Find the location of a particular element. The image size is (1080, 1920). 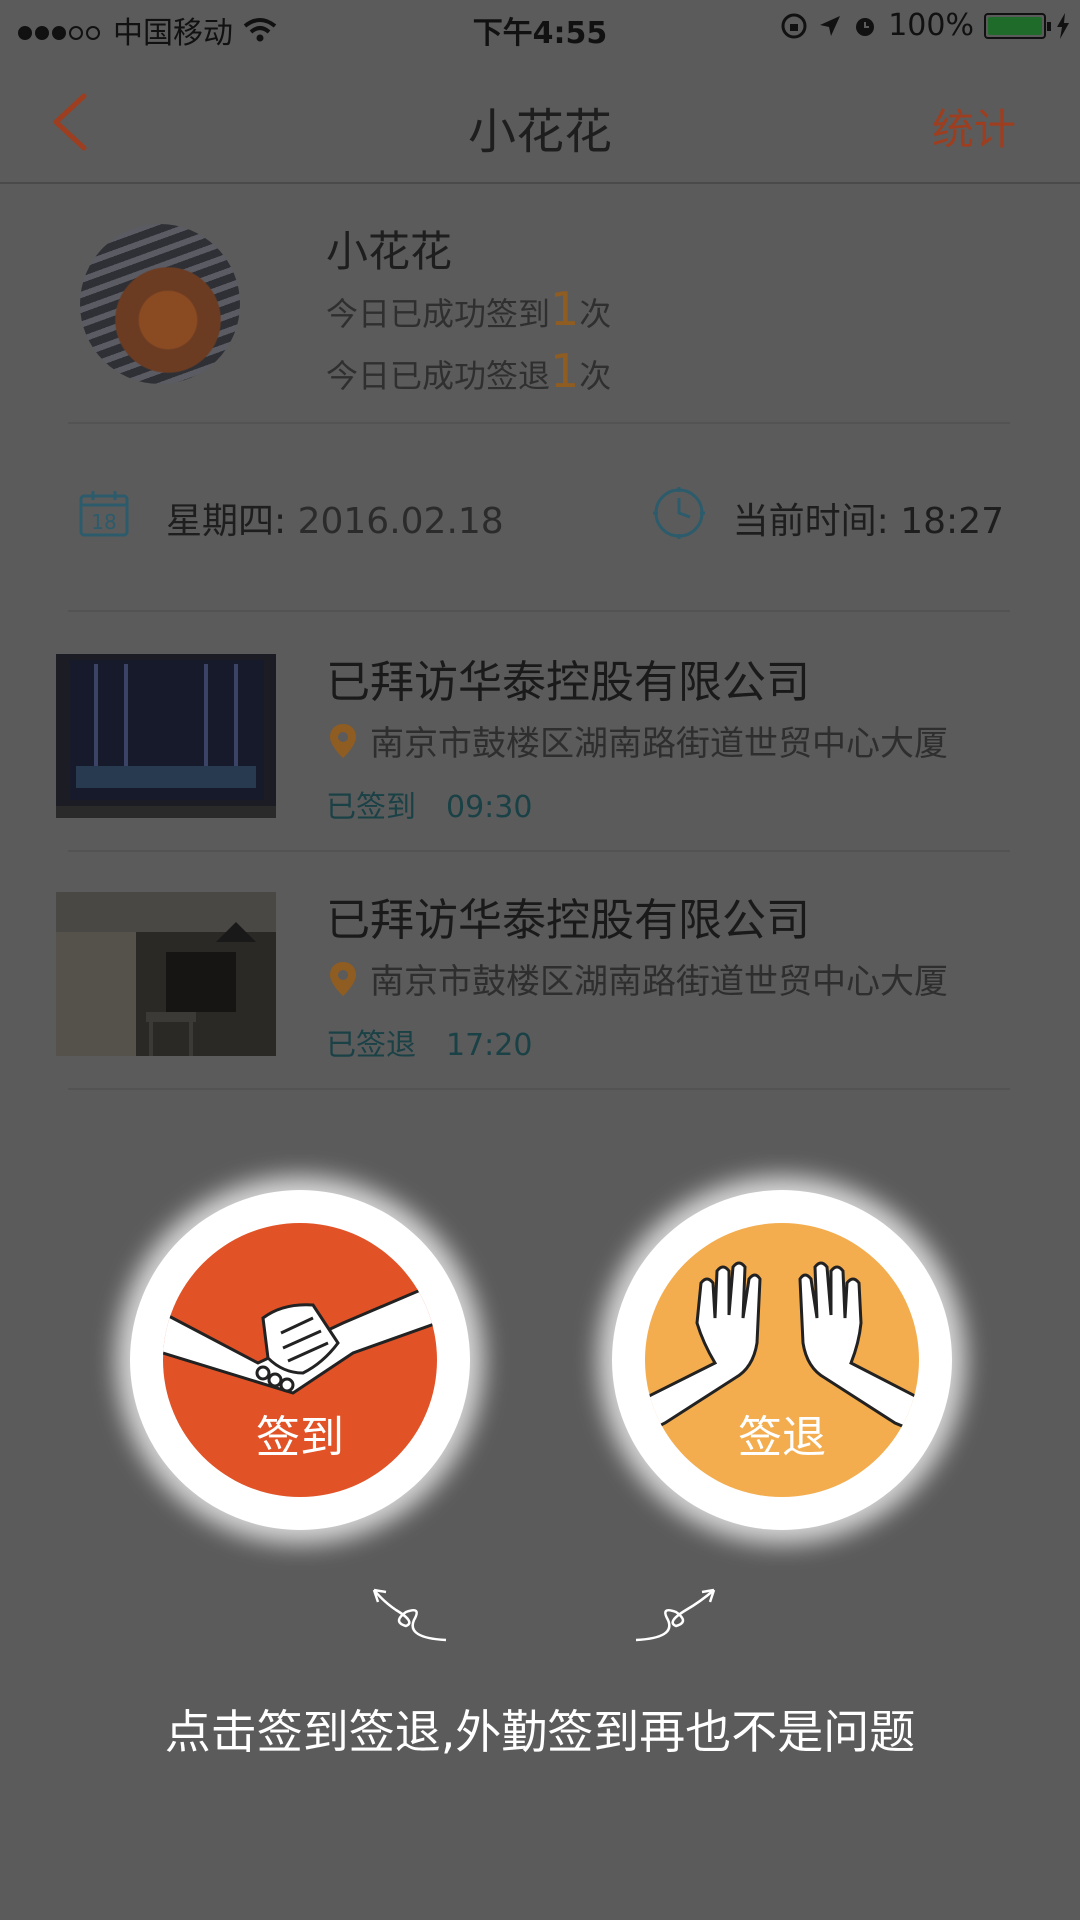

current-time-label: 当前时间: 18:27 is located at coordinates (868, 518).